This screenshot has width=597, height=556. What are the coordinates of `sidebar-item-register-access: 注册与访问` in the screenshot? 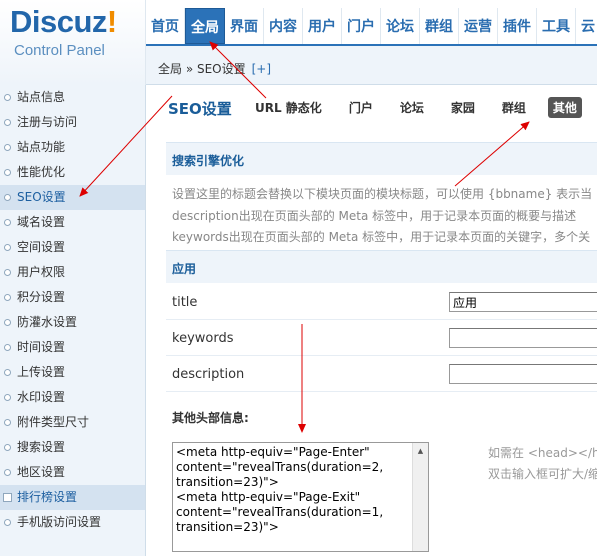 It's located at (72, 122).